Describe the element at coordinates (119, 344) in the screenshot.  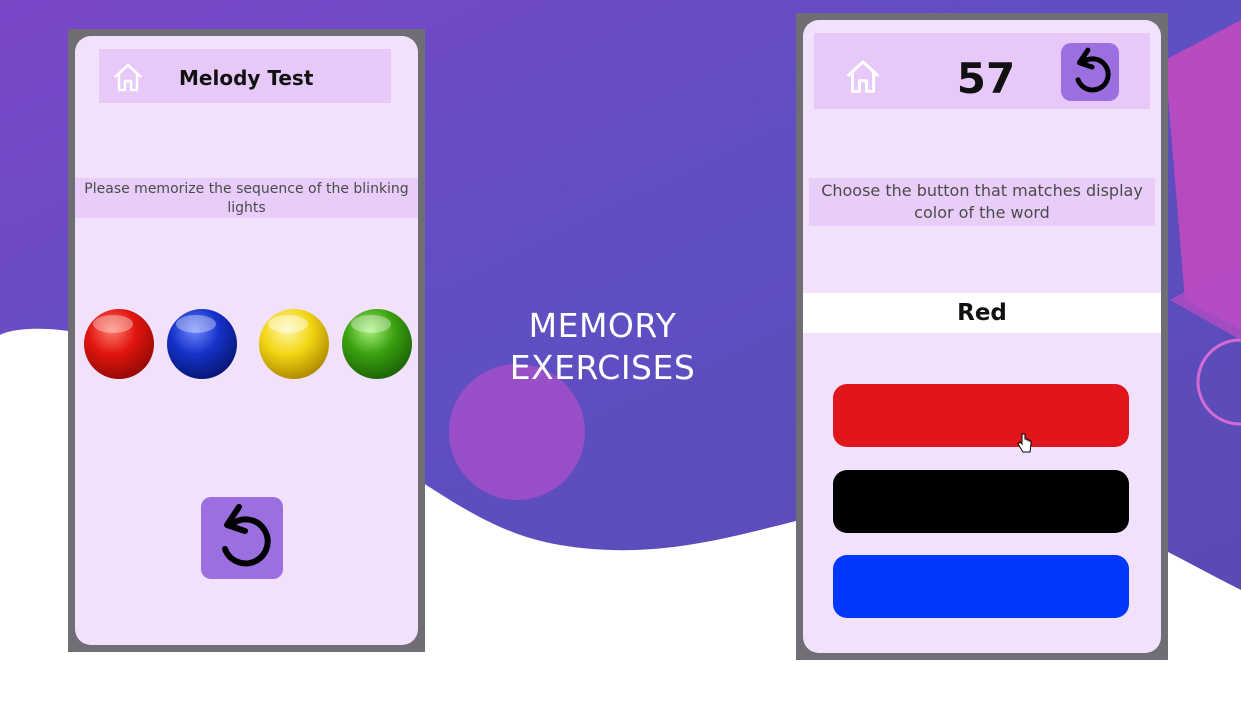
I see `red-light` at that location.